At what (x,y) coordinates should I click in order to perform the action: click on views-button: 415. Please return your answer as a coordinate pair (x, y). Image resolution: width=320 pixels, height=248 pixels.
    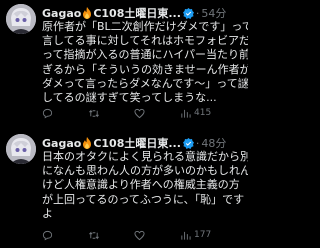
    Looking at the image, I should click on (203, 113).